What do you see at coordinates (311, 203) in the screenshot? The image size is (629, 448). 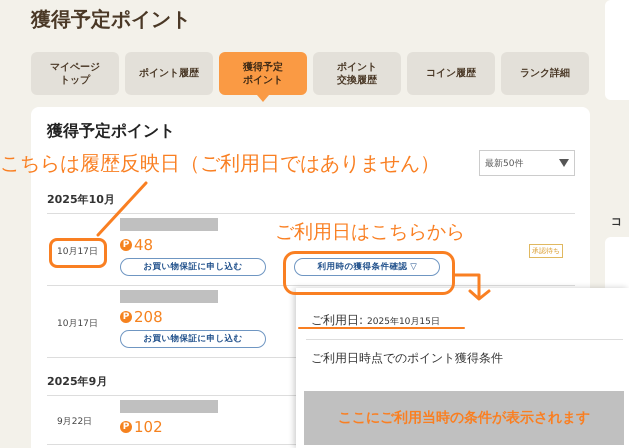 I see `month-heading: 2025年10月` at bounding box center [311, 203].